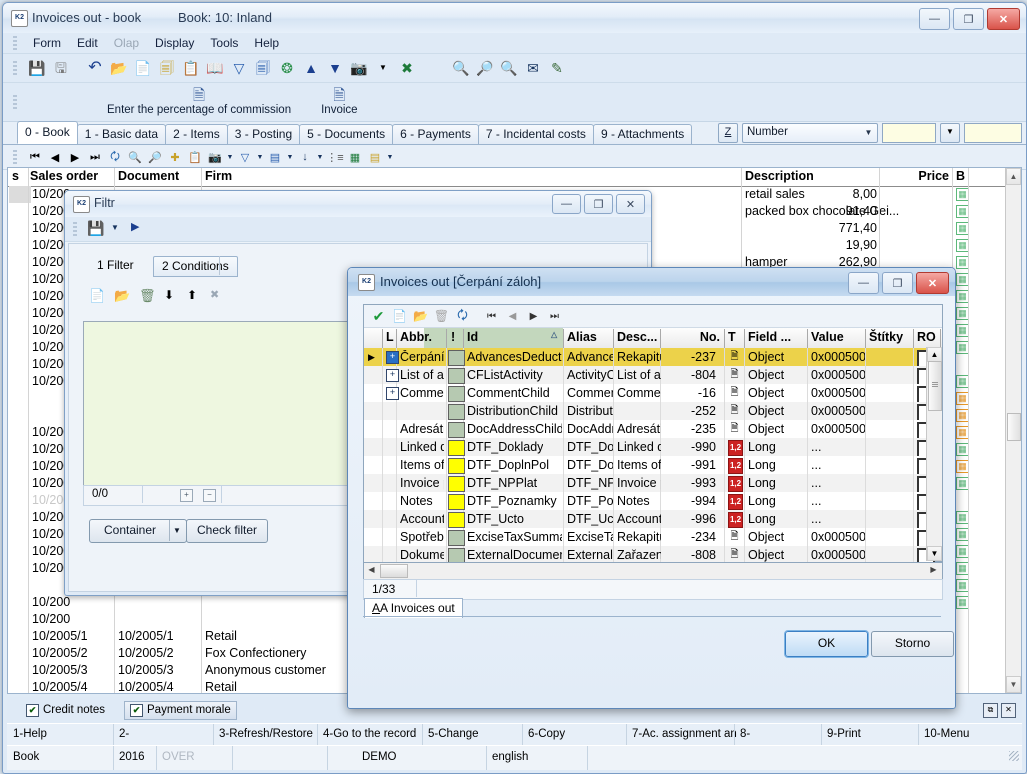  Describe the element at coordinates (745, 734) in the screenshot. I see `fkey-8: 8-` at that location.